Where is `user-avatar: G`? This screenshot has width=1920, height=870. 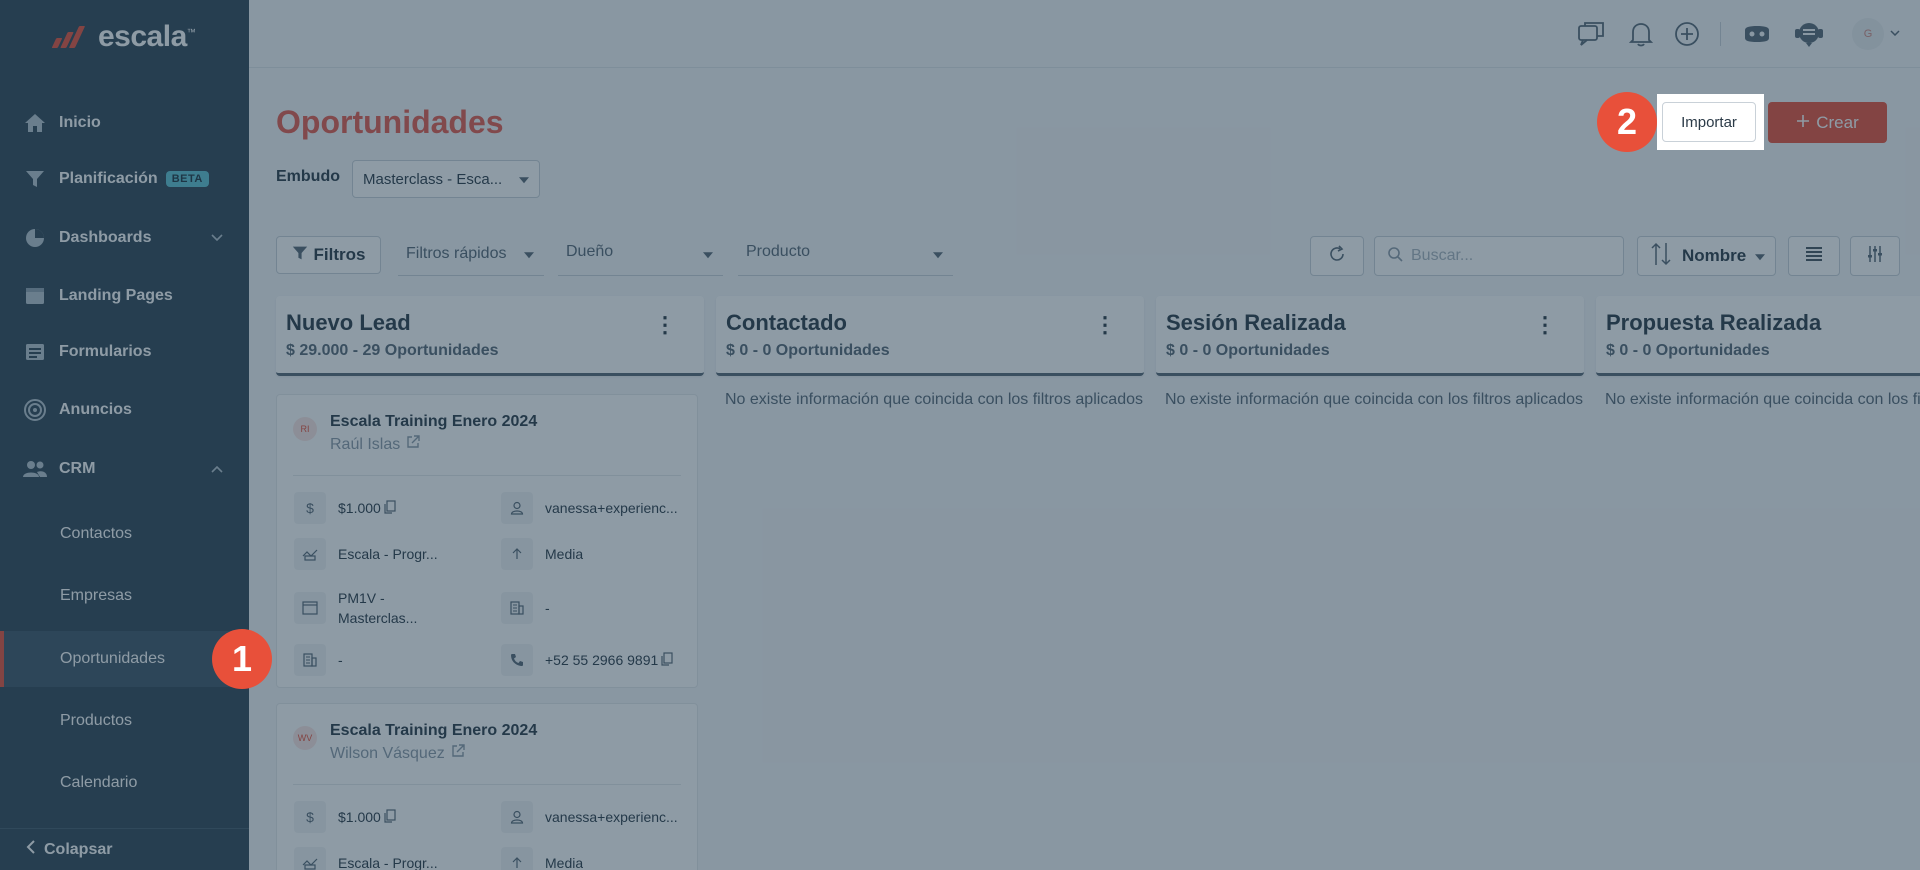
user-avatar: G is located at coordinates (1868, 34).